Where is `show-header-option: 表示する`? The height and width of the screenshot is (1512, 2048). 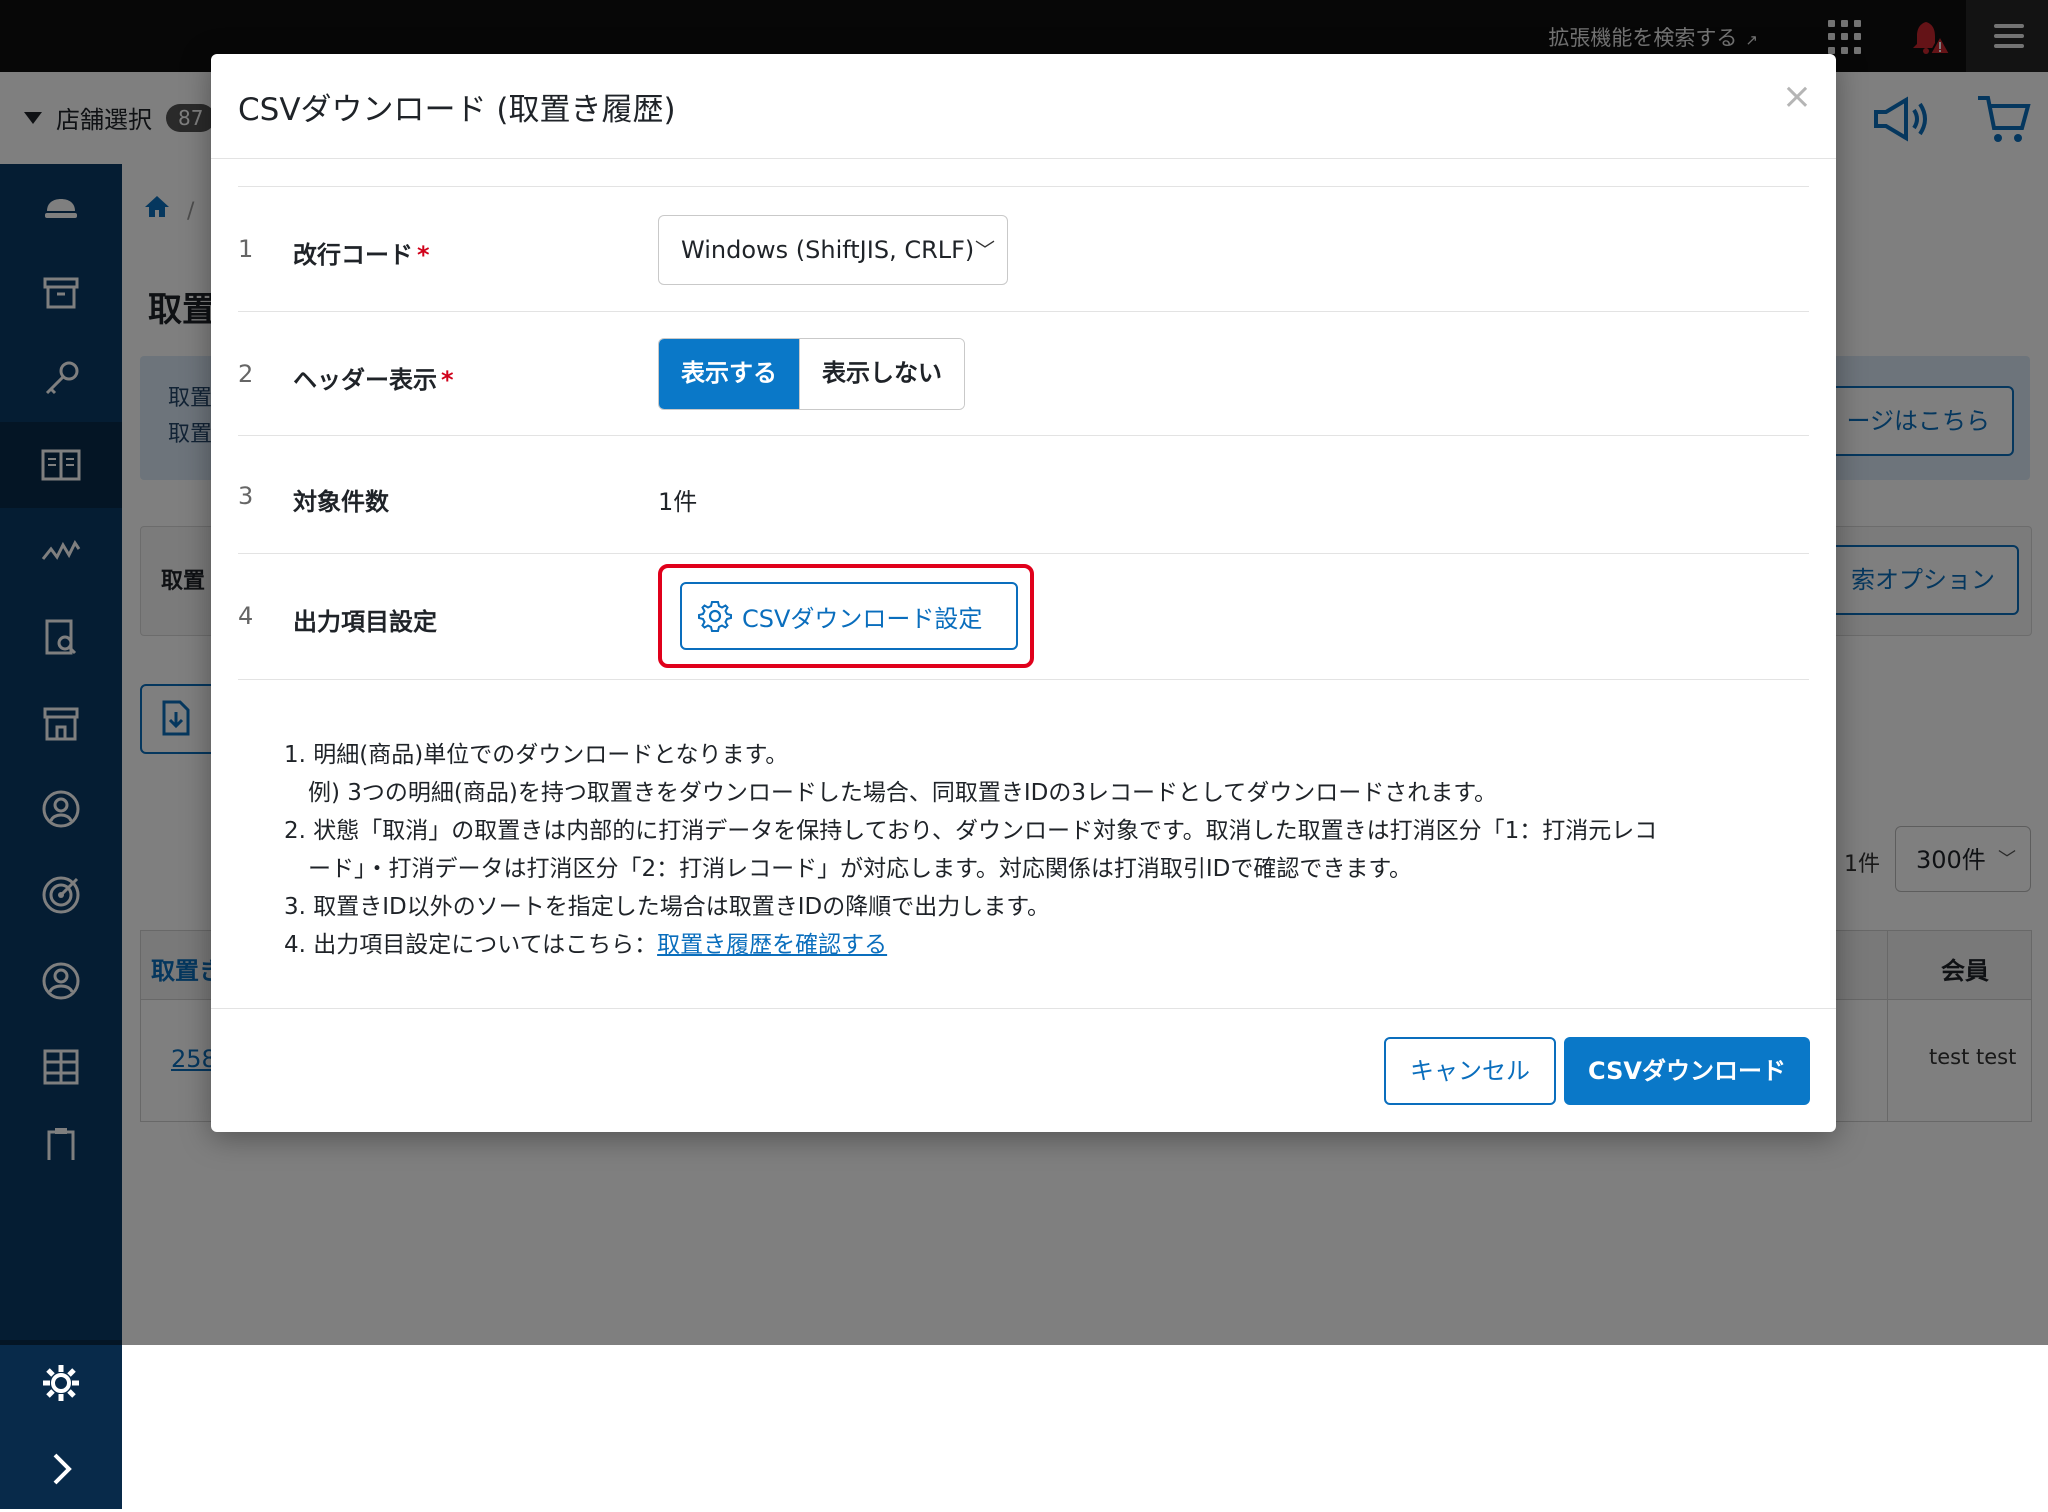
show-header-option: 表示する is located at coordinates (729, 374).